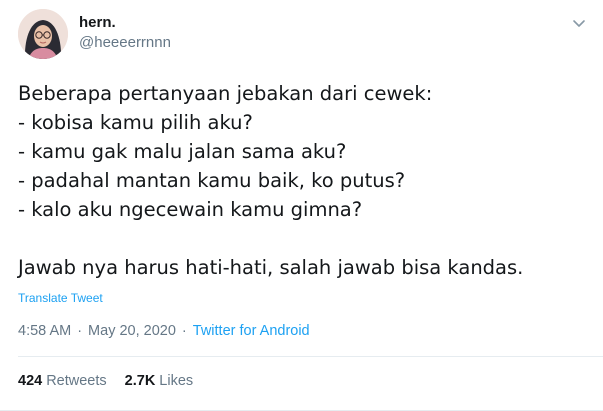  I want to click on tweet-source-link: Twitter for Android, so click(251, 331).